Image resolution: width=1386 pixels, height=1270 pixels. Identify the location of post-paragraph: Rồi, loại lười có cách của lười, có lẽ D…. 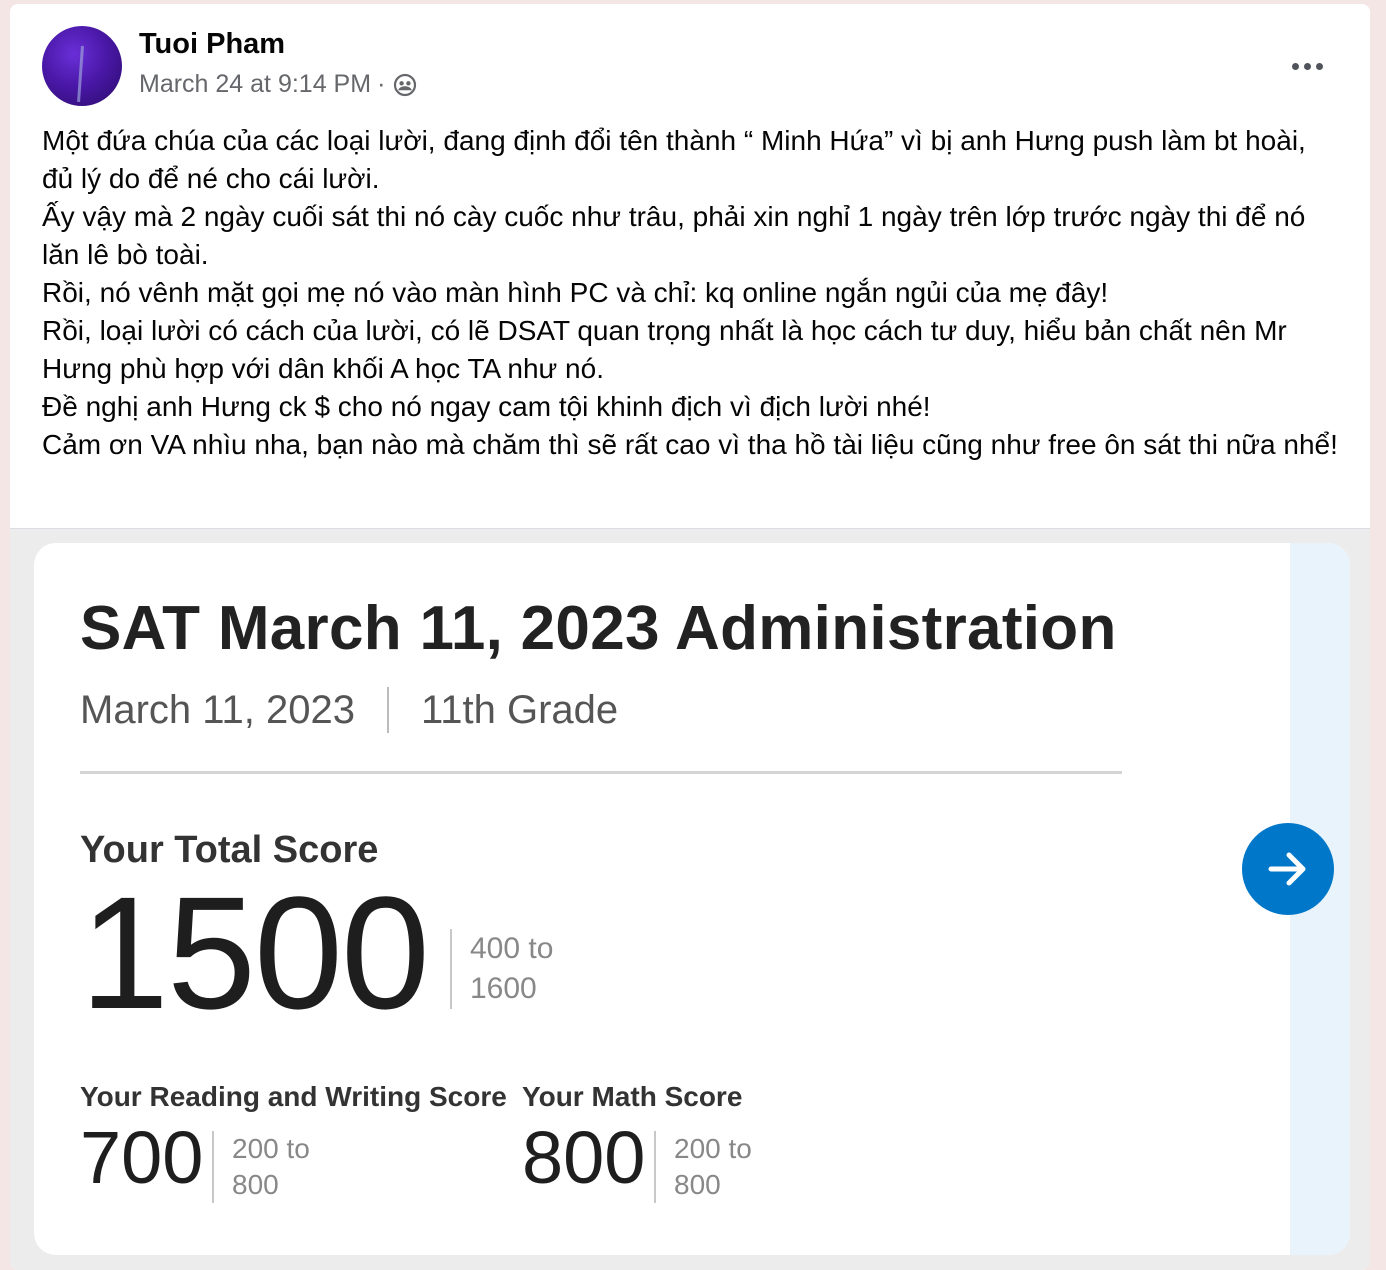
(664, 349).